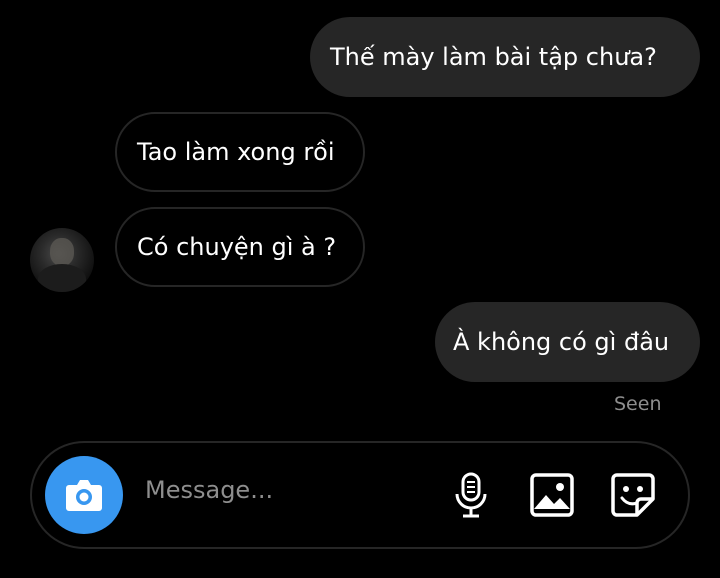 This screenshot has width=720, height=578. I want to click on message-bubble-incoming: Tao làm xong rồi, so click(240, 152).